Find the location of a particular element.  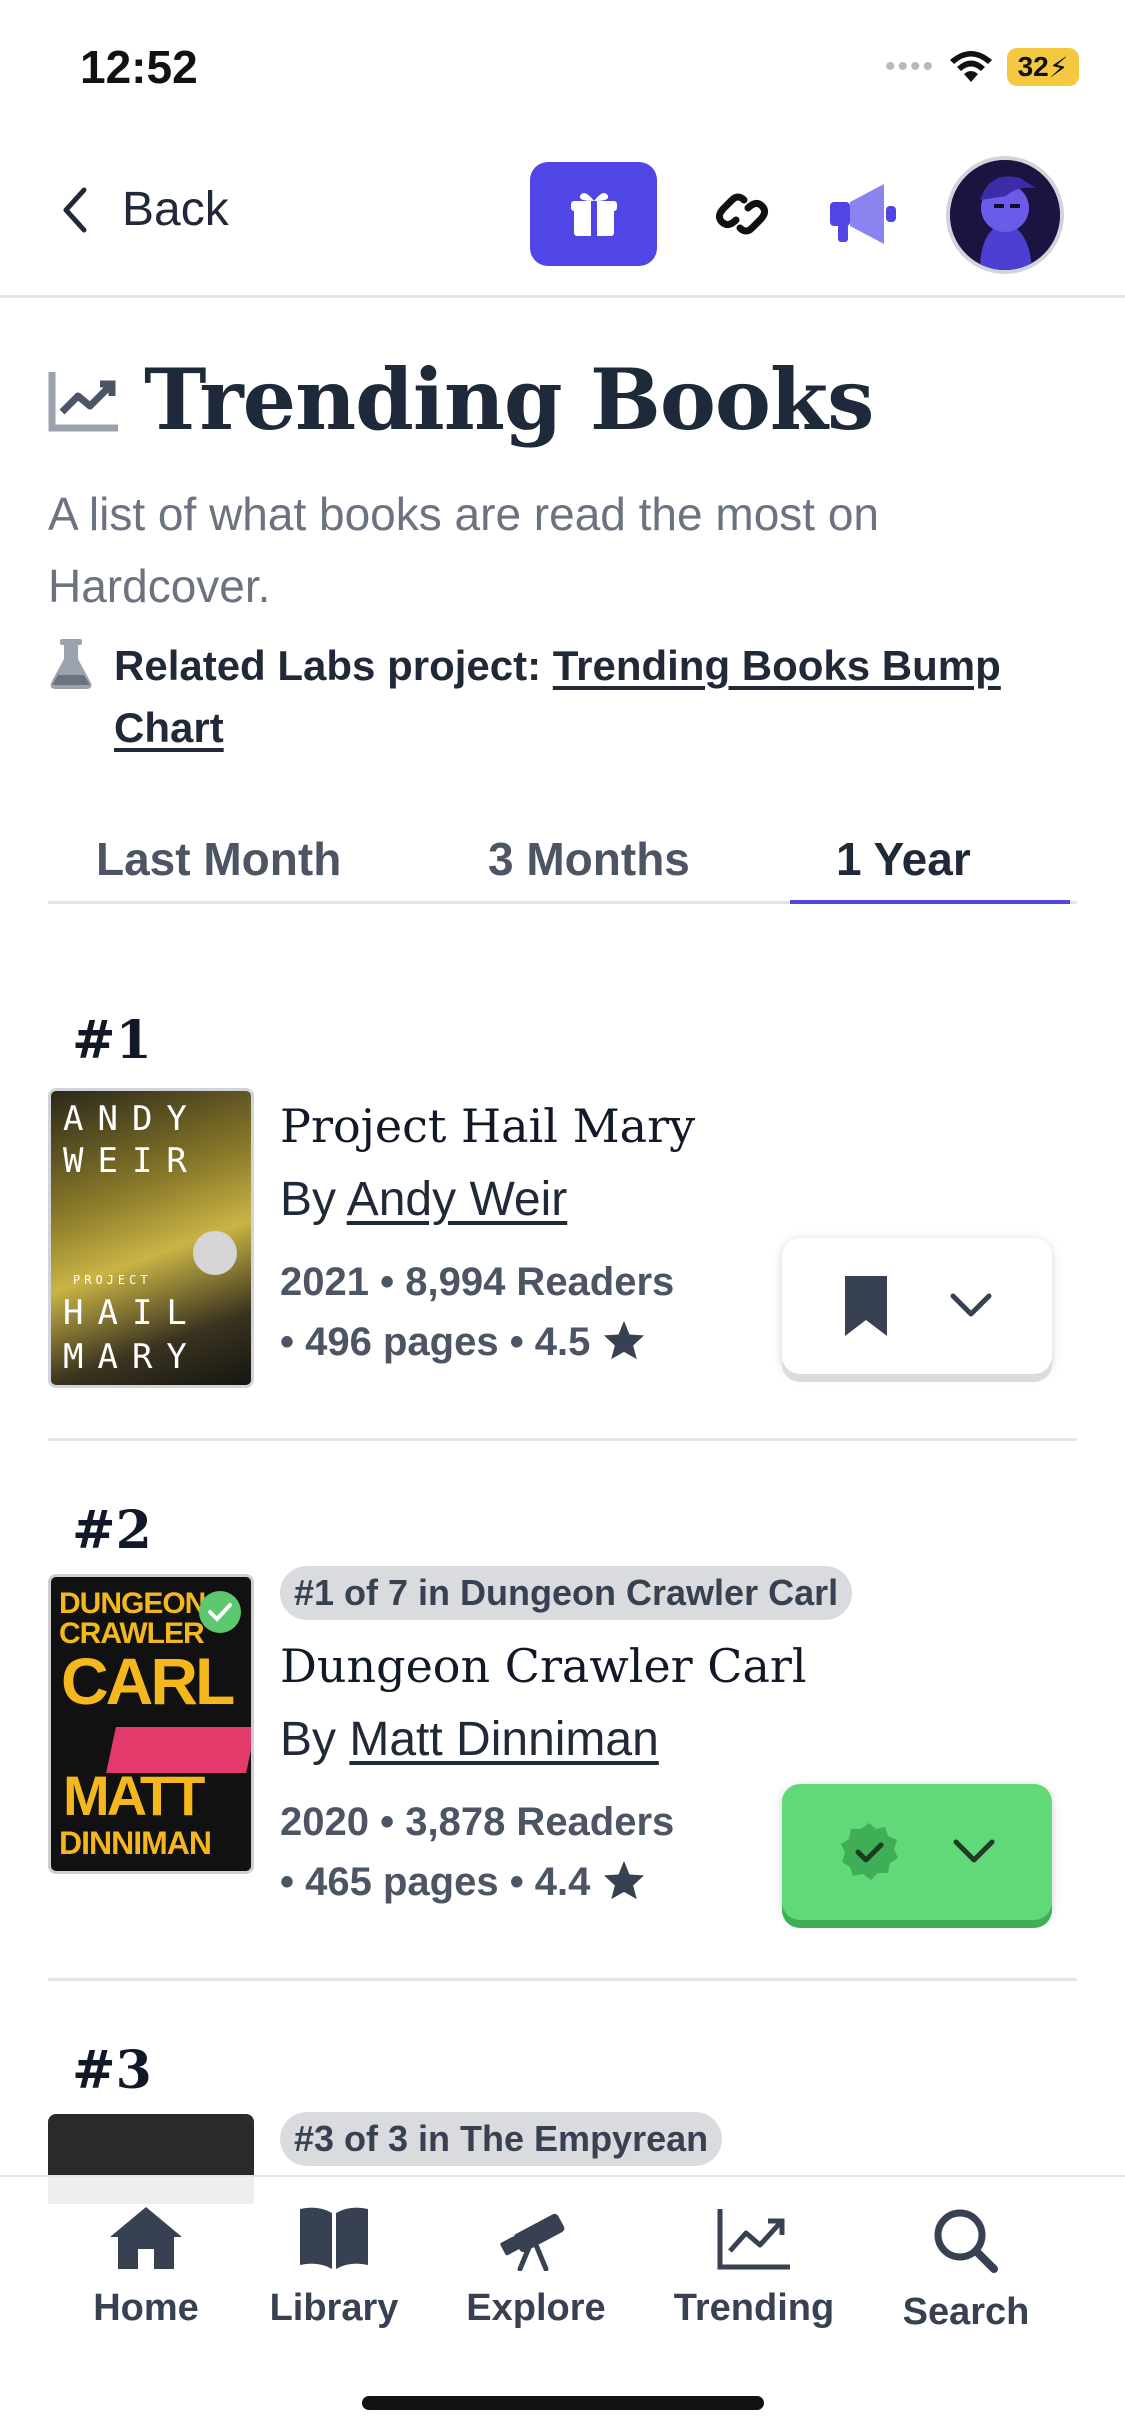

cover-author-line1: MATT is located at coordinates (134, 1795).